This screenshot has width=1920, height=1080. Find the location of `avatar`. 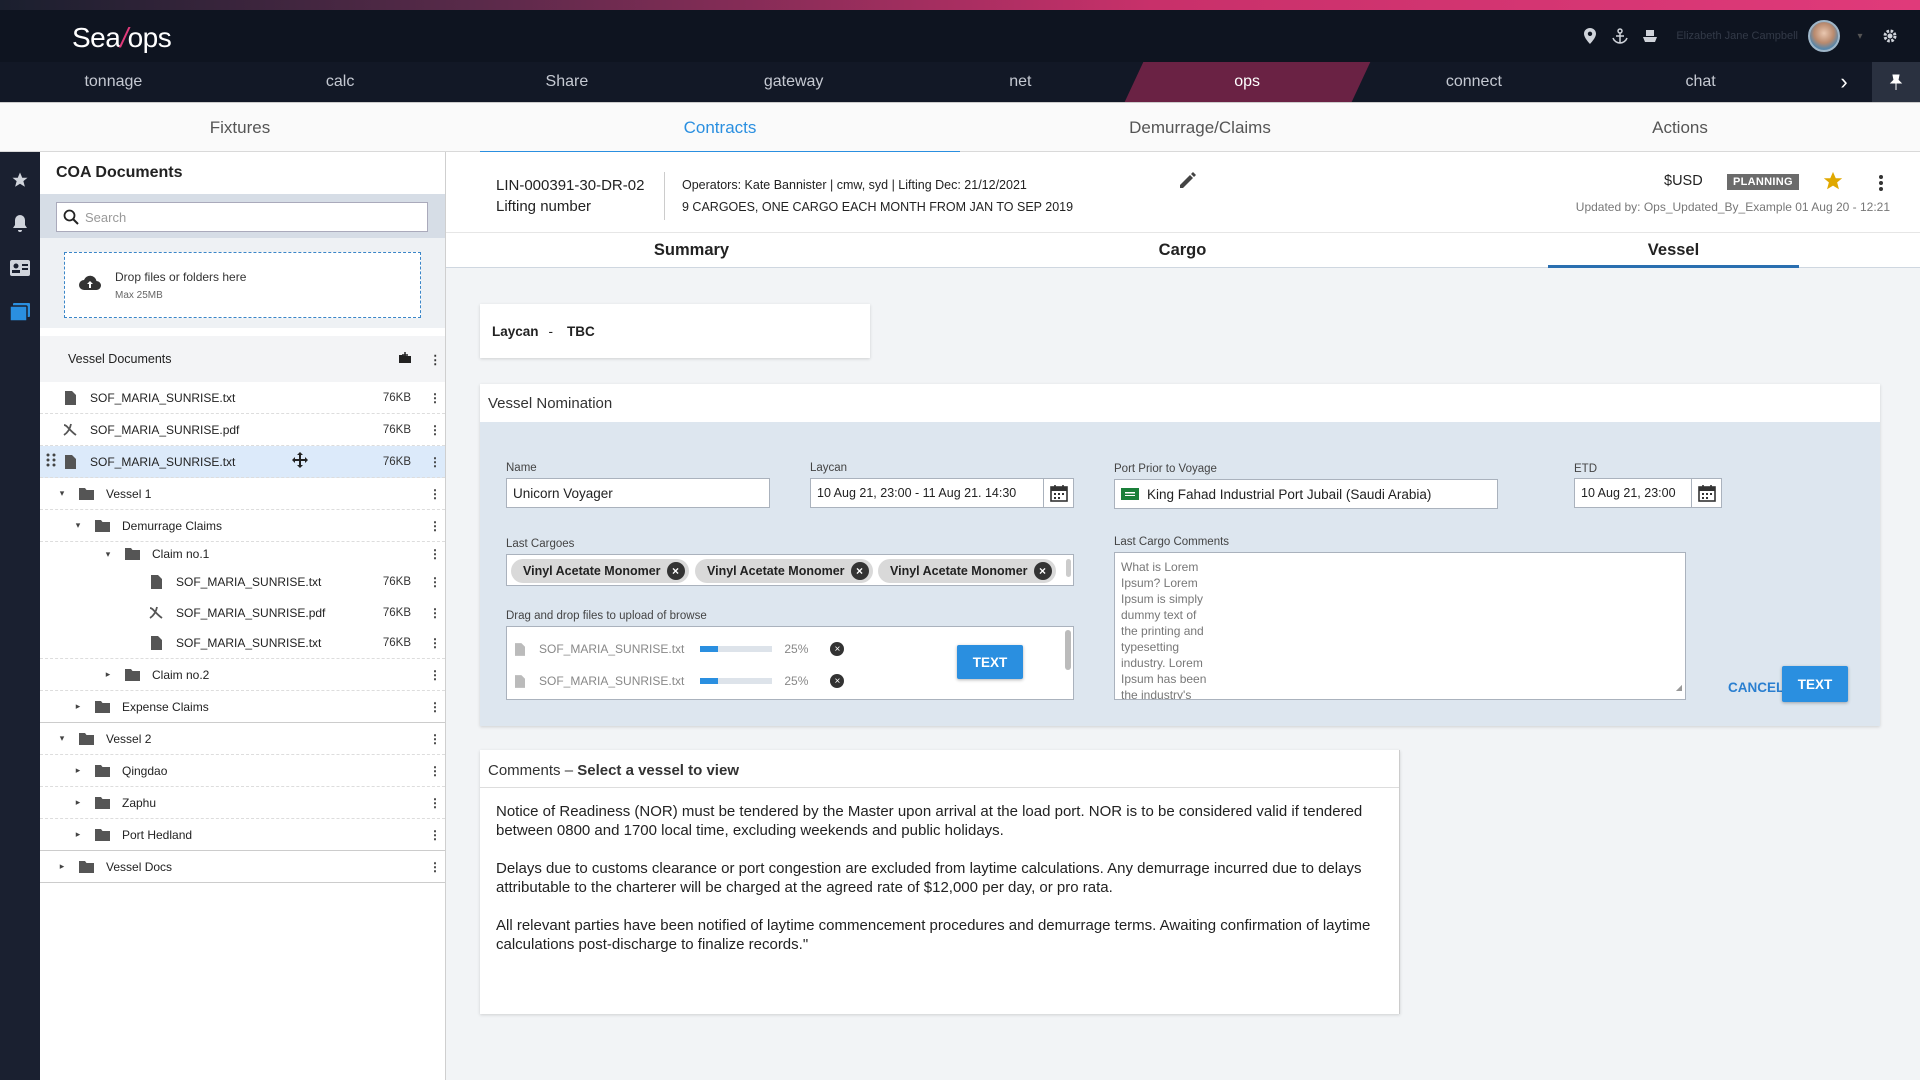

avatar is located at coordinates (1824, 36).